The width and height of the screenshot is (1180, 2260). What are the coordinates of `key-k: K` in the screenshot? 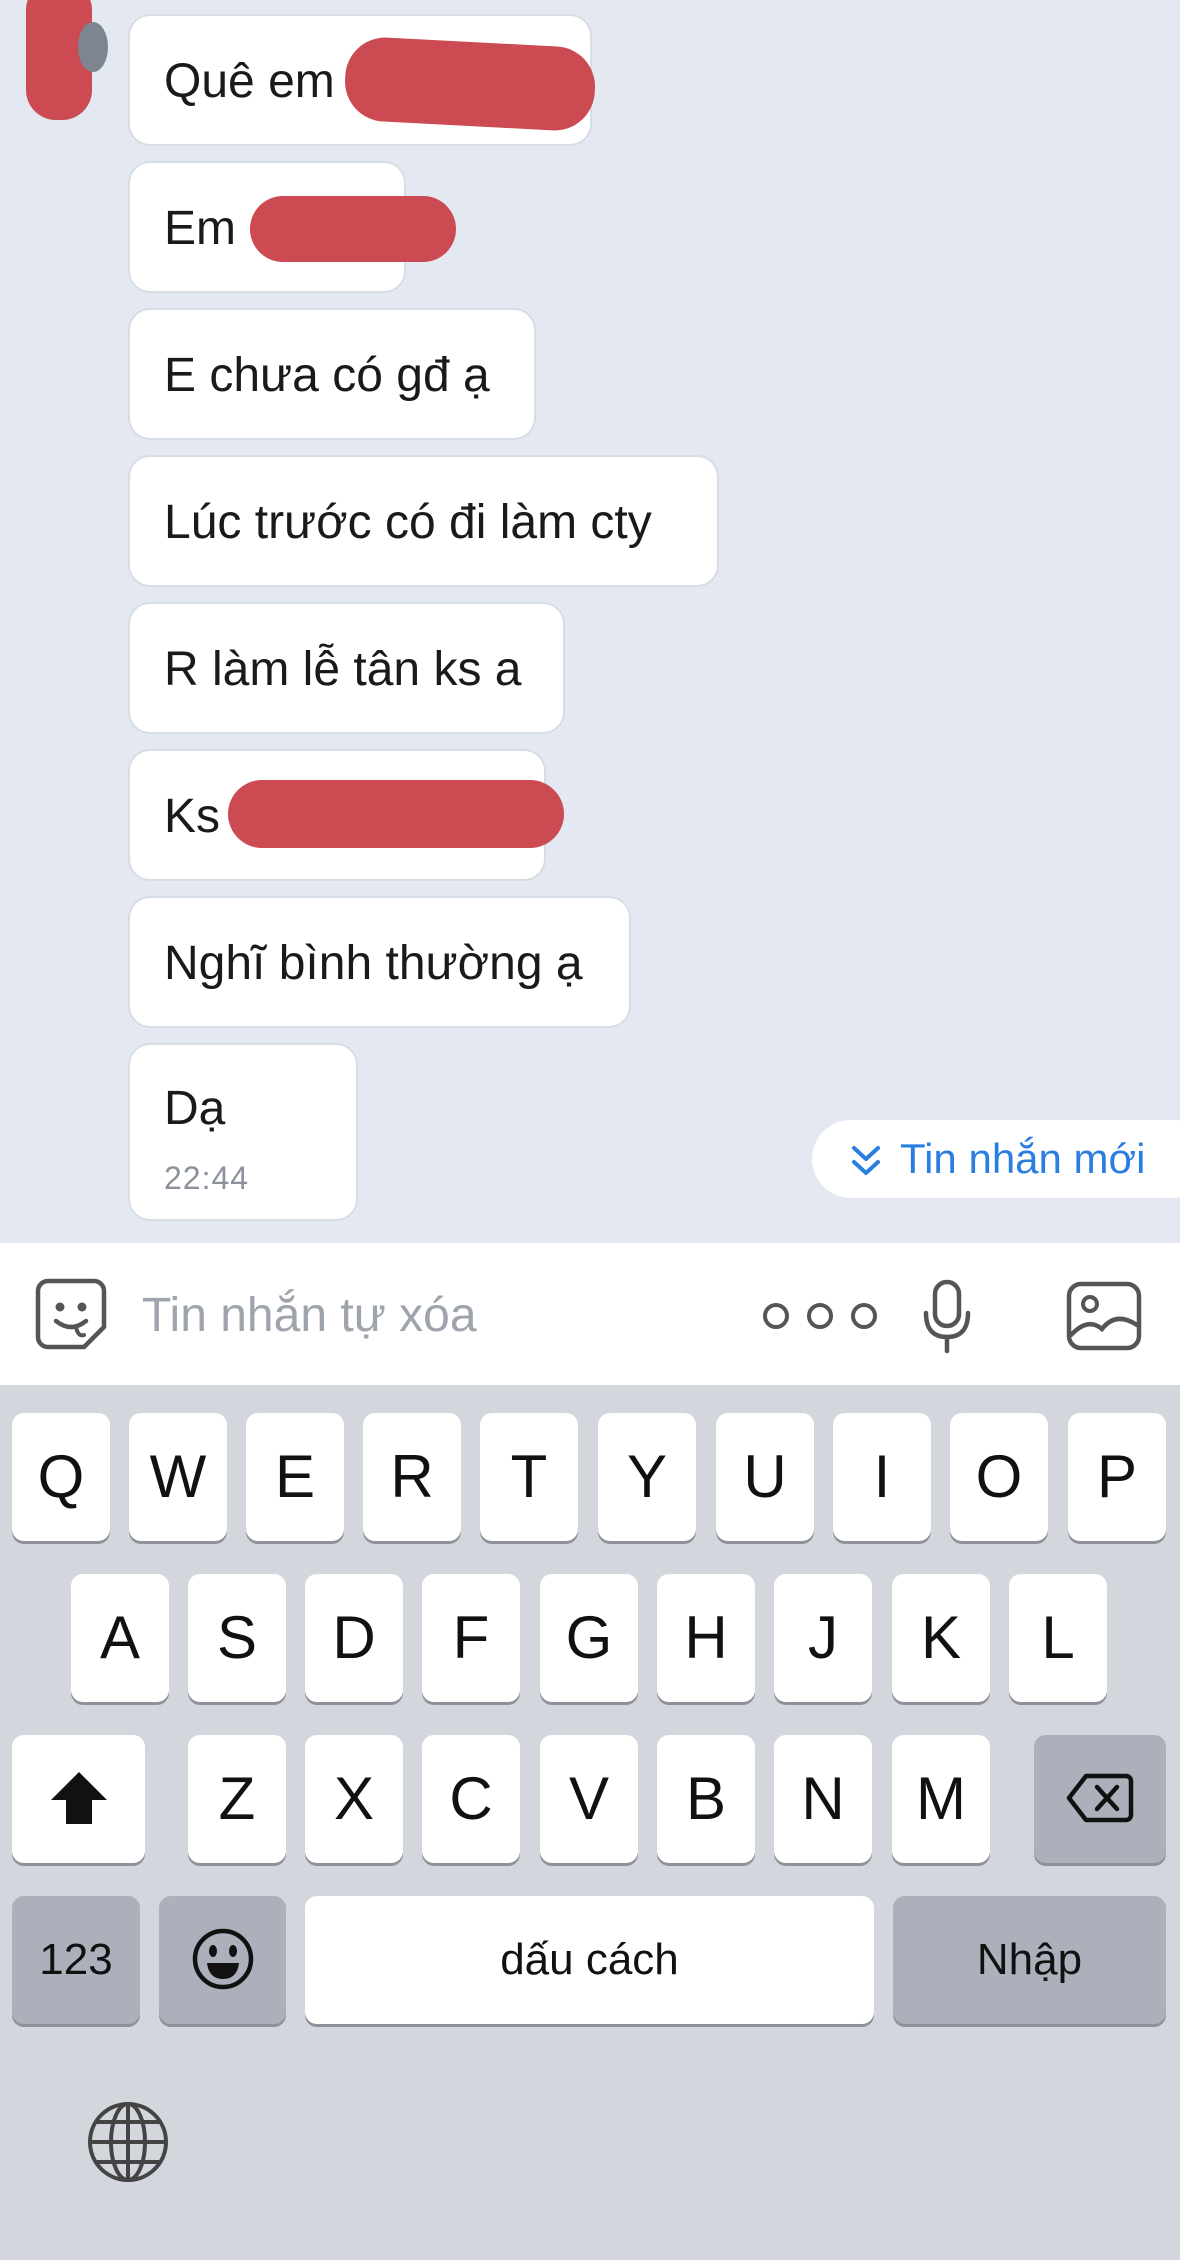 It's located at (941, 1638).